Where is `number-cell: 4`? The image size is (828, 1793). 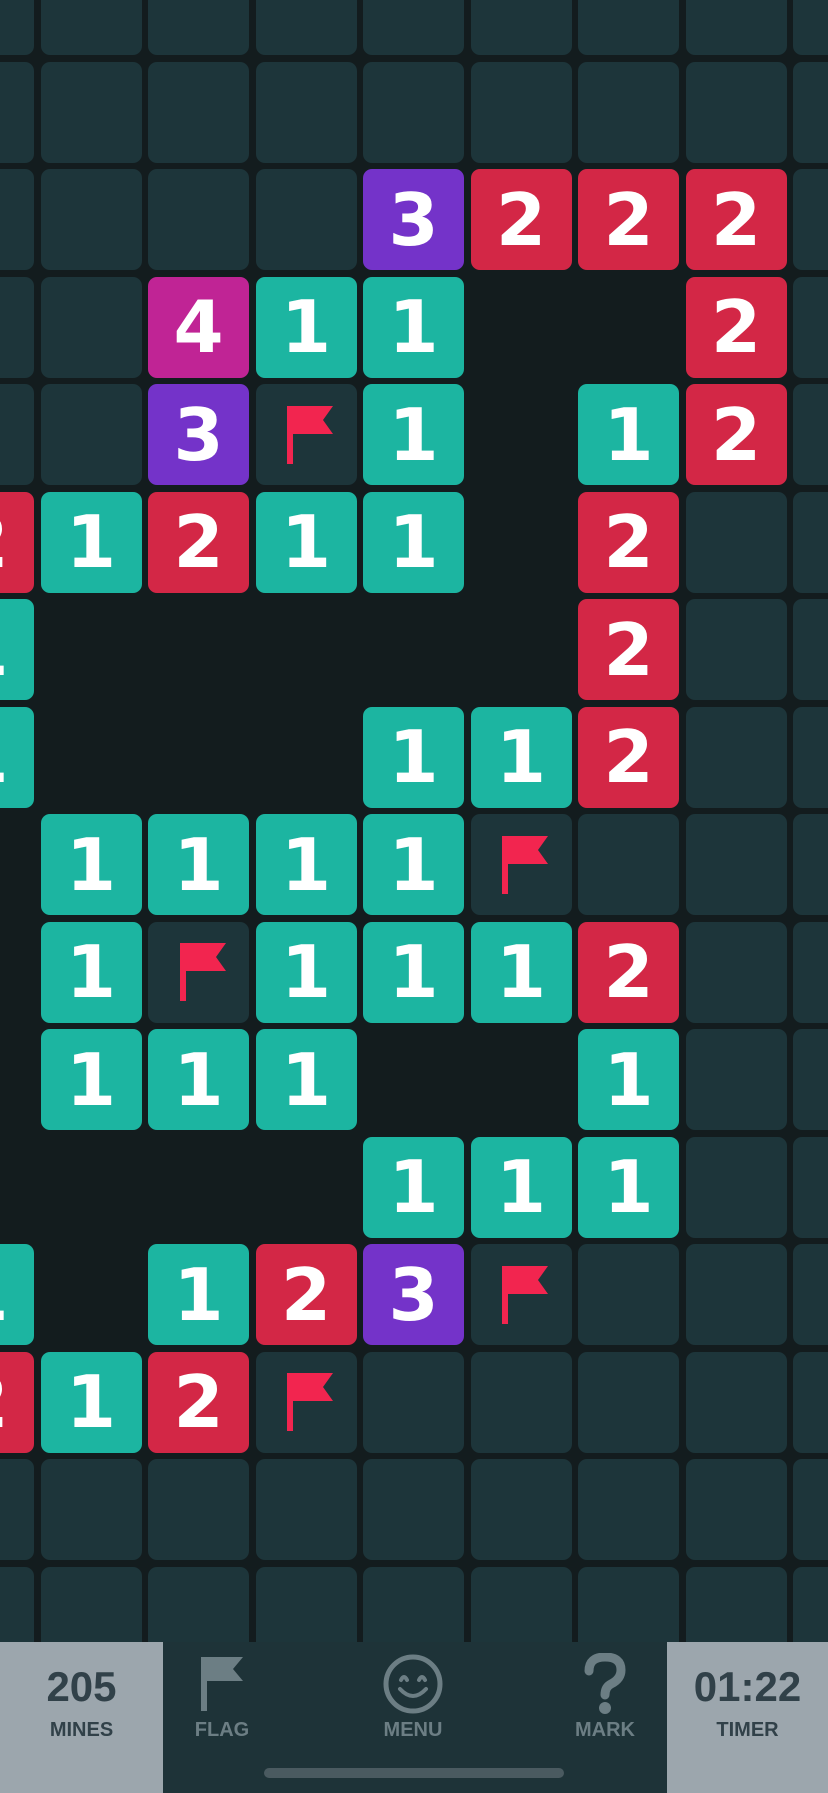
number-cell: 4 is located at coordinates (198, 327).